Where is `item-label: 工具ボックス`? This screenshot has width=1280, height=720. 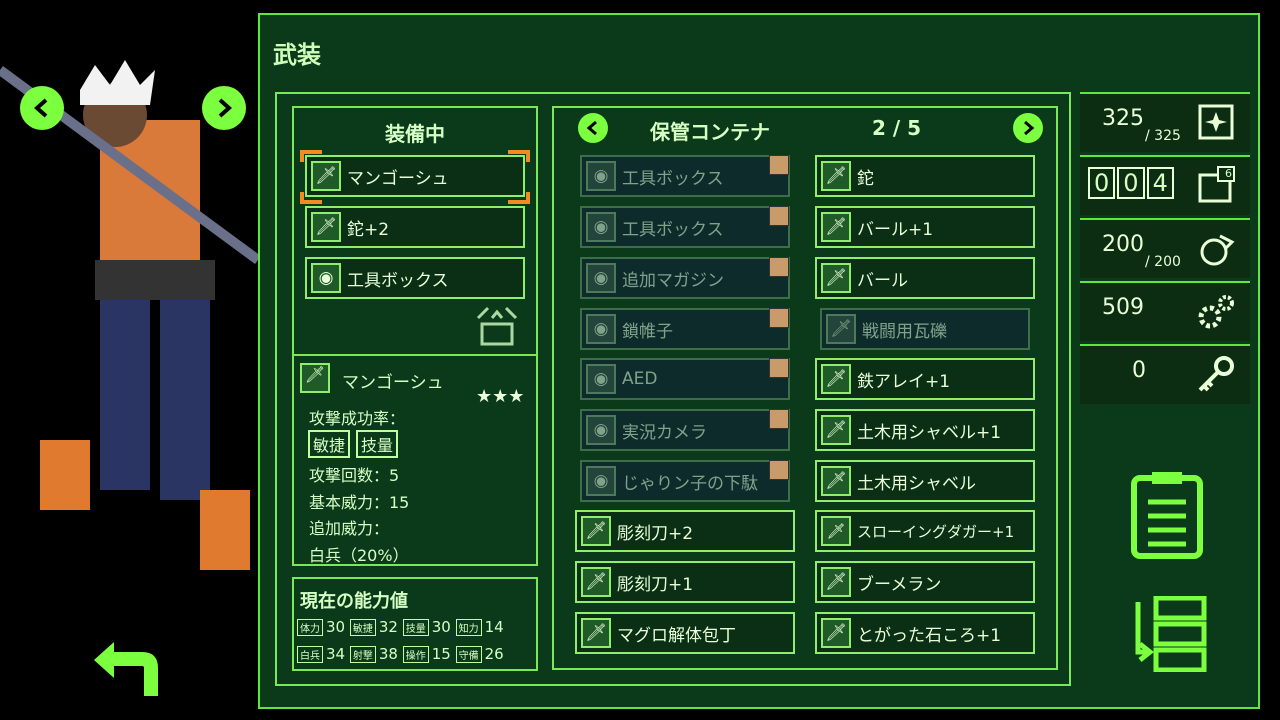
item-label: 工具ボックス is located at coordinates (398, 280).